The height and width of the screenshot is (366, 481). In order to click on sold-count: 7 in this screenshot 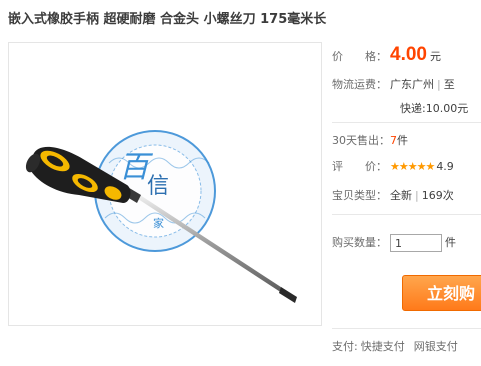, I will do `click(393, 140)`.